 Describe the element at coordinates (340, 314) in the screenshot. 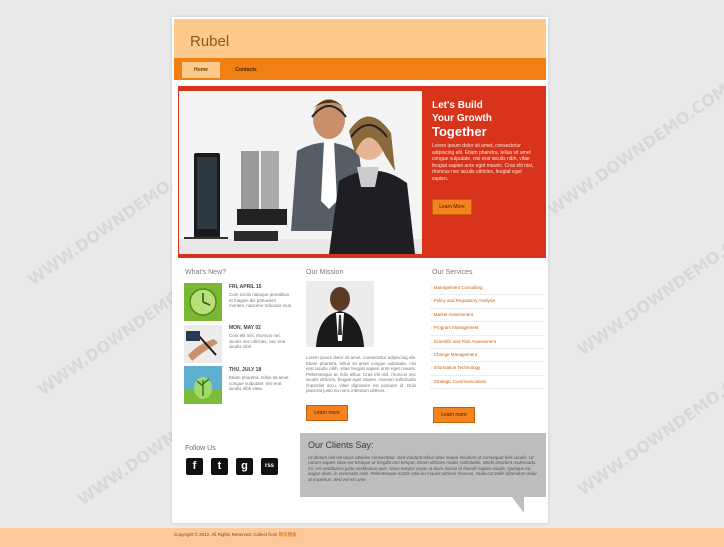

I see `mission-photo` at that location.